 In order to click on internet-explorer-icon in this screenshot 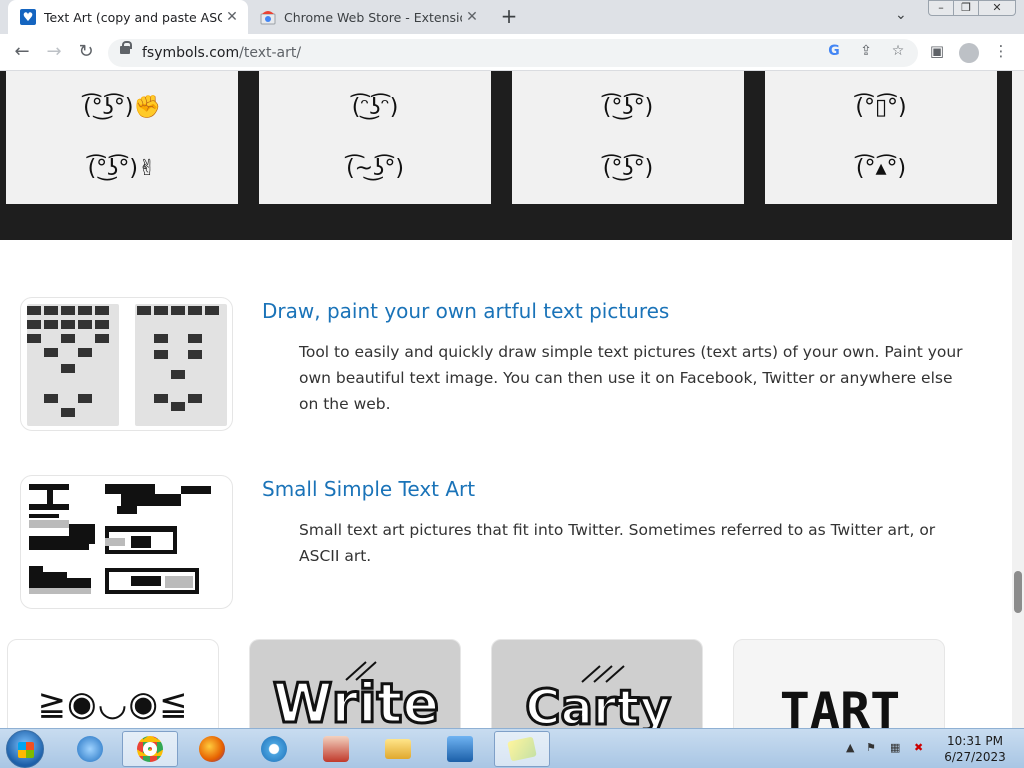, I will do `click(90, 749)`.